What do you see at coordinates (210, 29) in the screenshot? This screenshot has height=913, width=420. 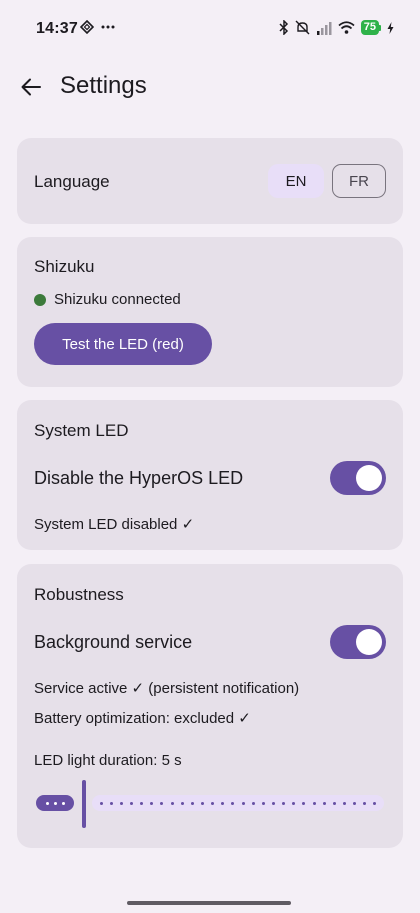 I see `status-bar: 14:37 75` at bounding box center [210, 29].